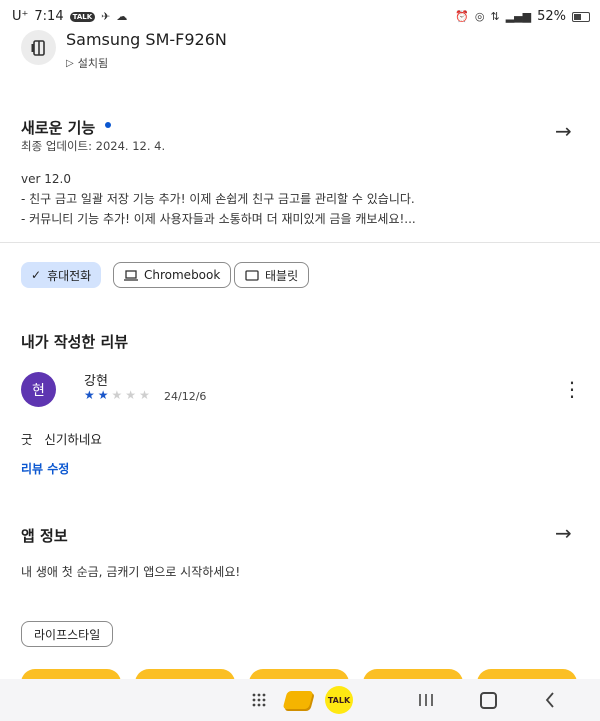  I want to click on talk-notification-icon: TALK, so click(82, 16).